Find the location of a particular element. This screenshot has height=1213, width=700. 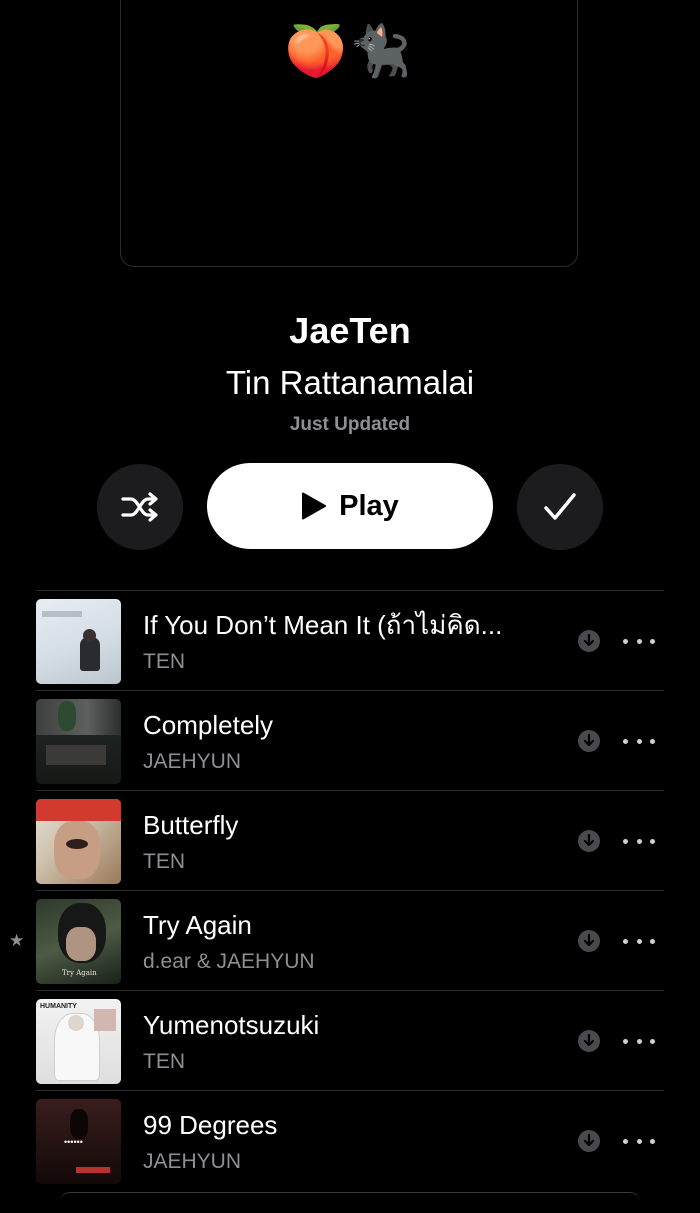

shuffle-button is located at coordinates (140, 507).